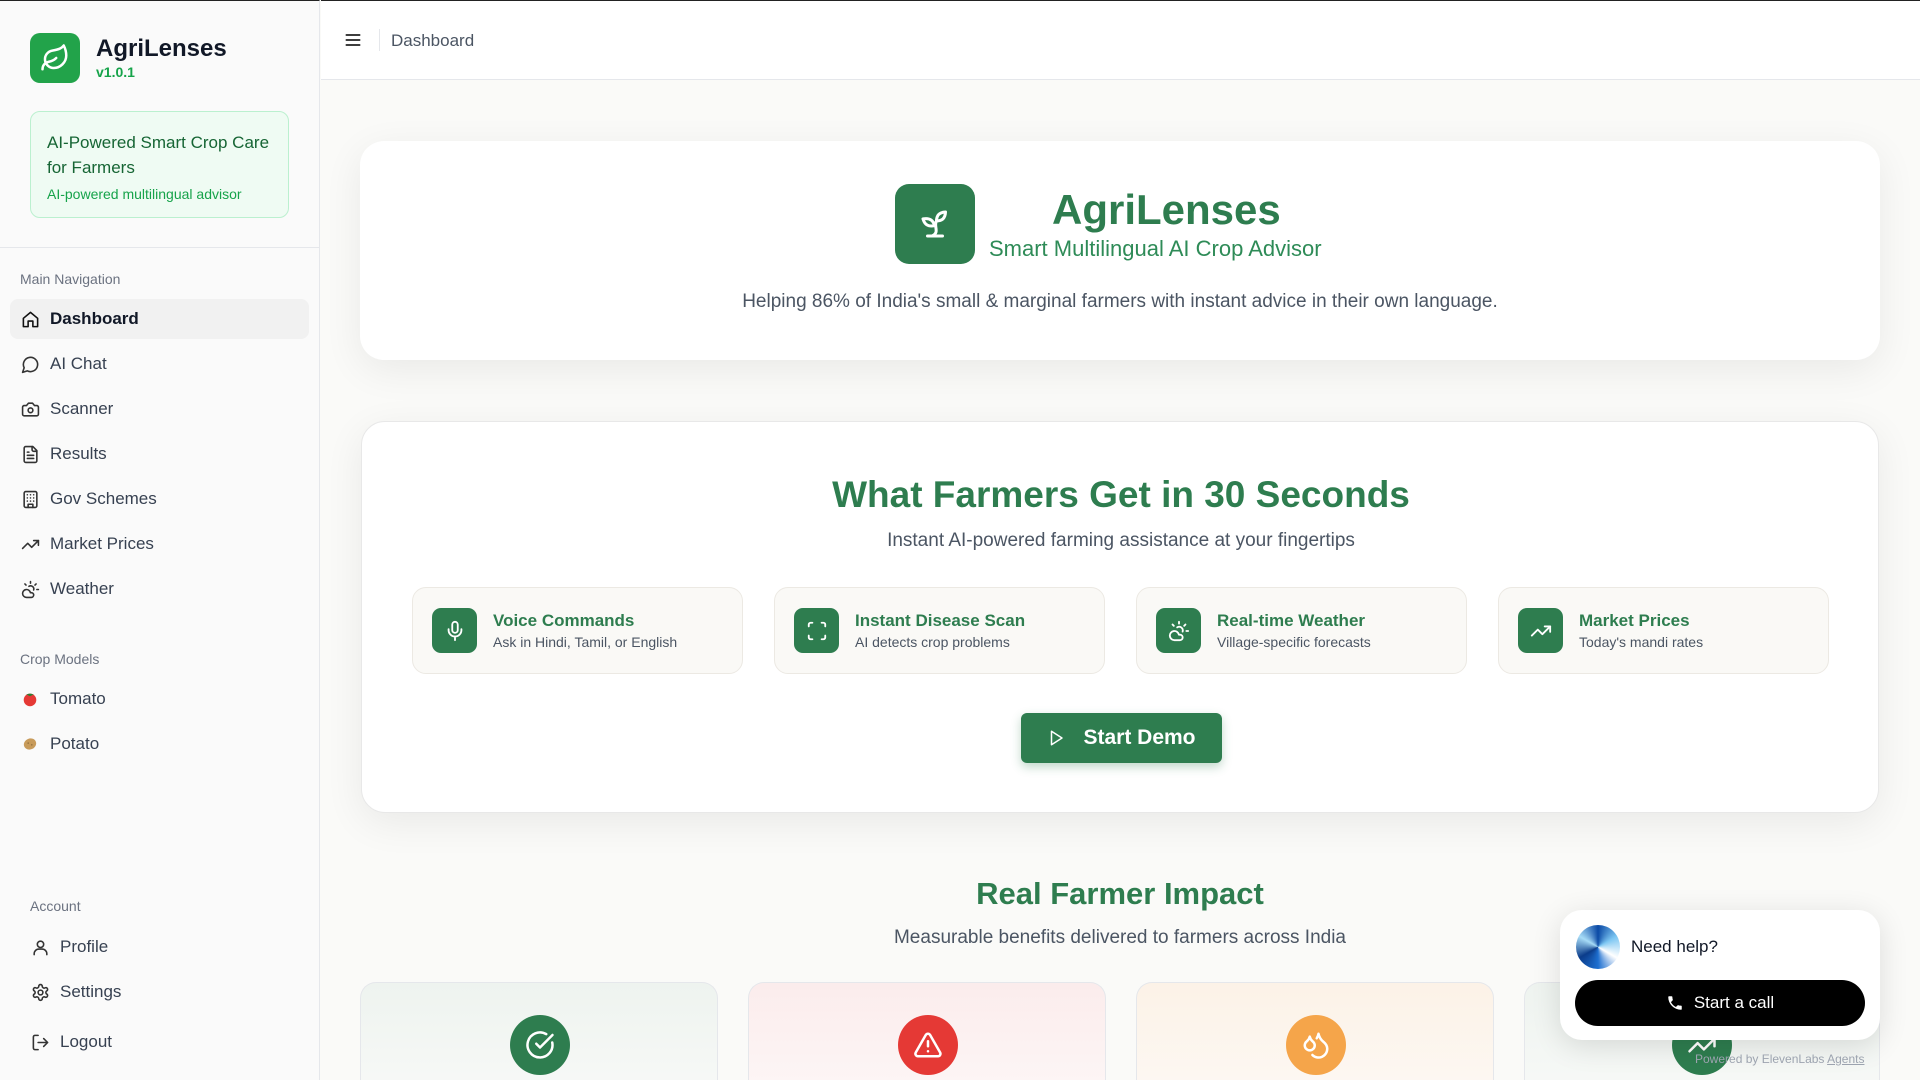 This screenshot has height=1080, width=1920. I want to click on promo-title: AI-Powered Smart Crop Care for Farmers, so click(158, 155).